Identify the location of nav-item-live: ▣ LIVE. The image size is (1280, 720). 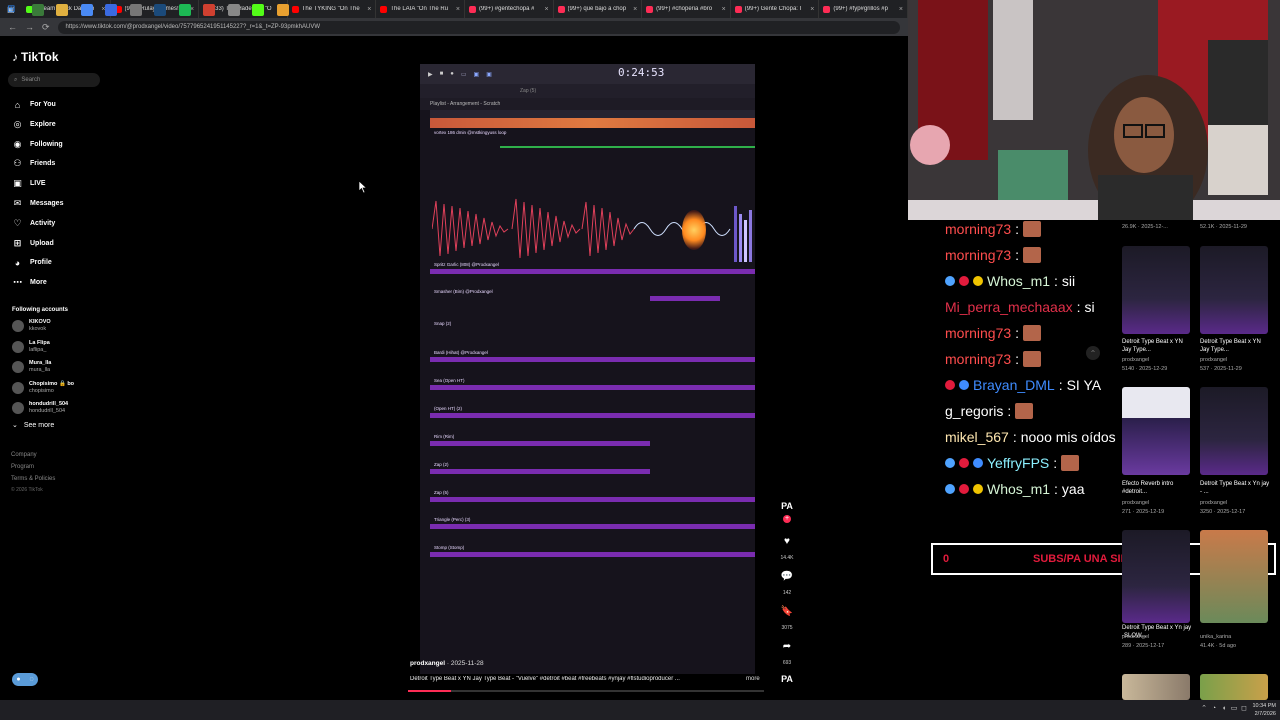
(28, 183).